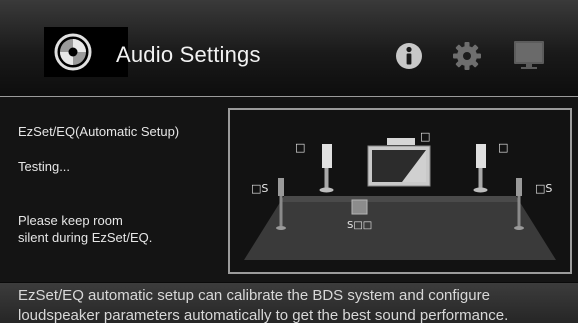 Image resolution: width=578 pixels, height=323 pixels. What do you see at coordinates (543, 188) in the screenshot?
I see `surround-right-label: □S` at bounding box center [543, 188].